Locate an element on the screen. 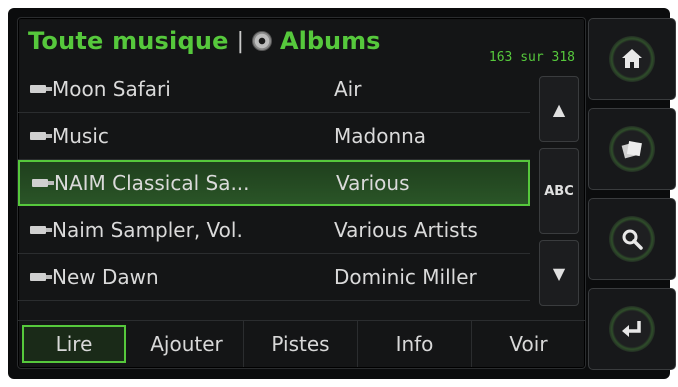 The image size is (678, 387). search-button is located at coordinates (632, 239).